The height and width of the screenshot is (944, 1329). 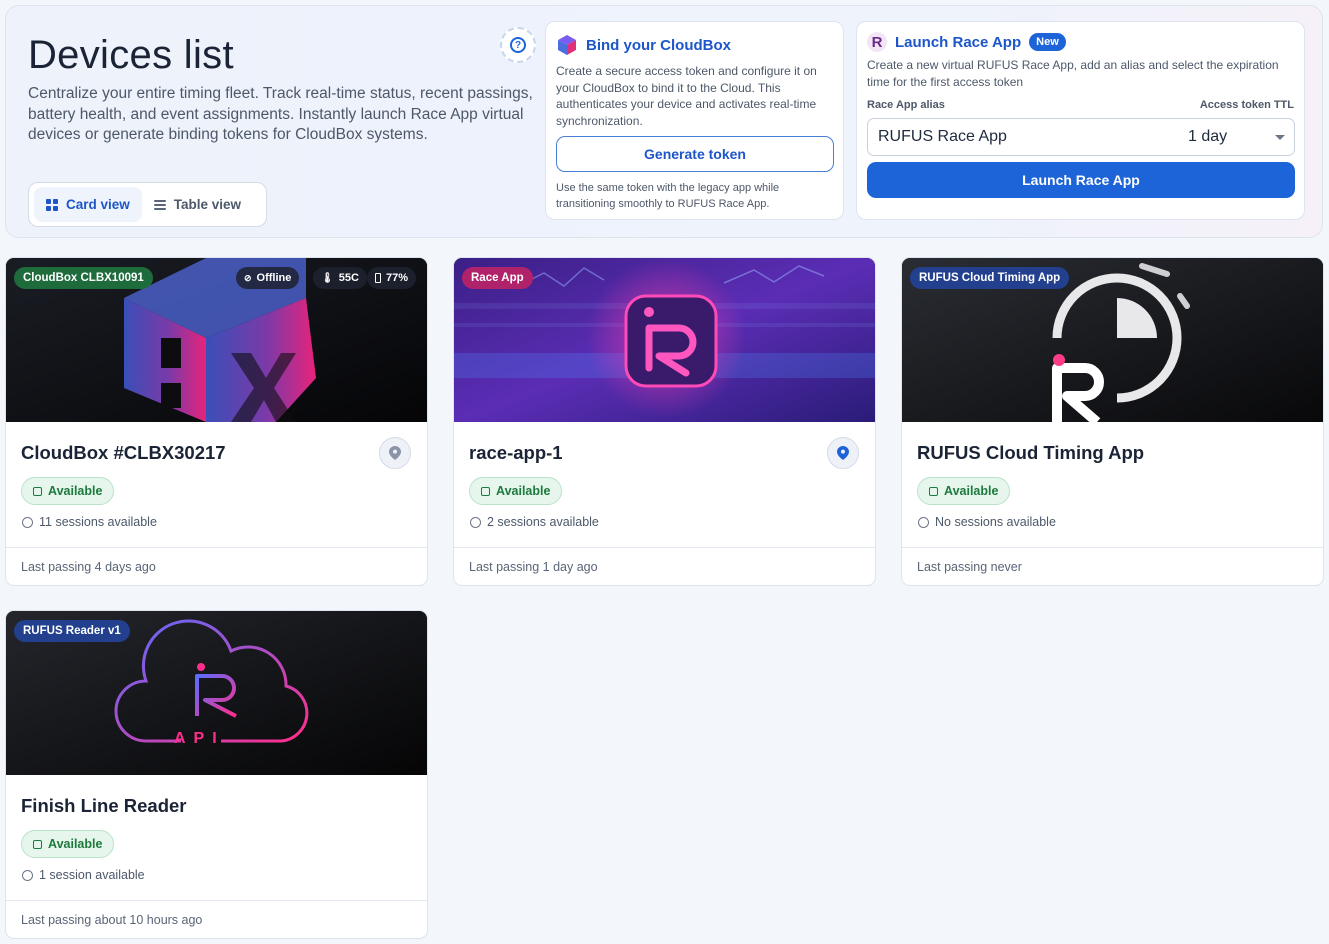 I want to click on alias-value: RUFUS Race App, so click(x=942, y=137).